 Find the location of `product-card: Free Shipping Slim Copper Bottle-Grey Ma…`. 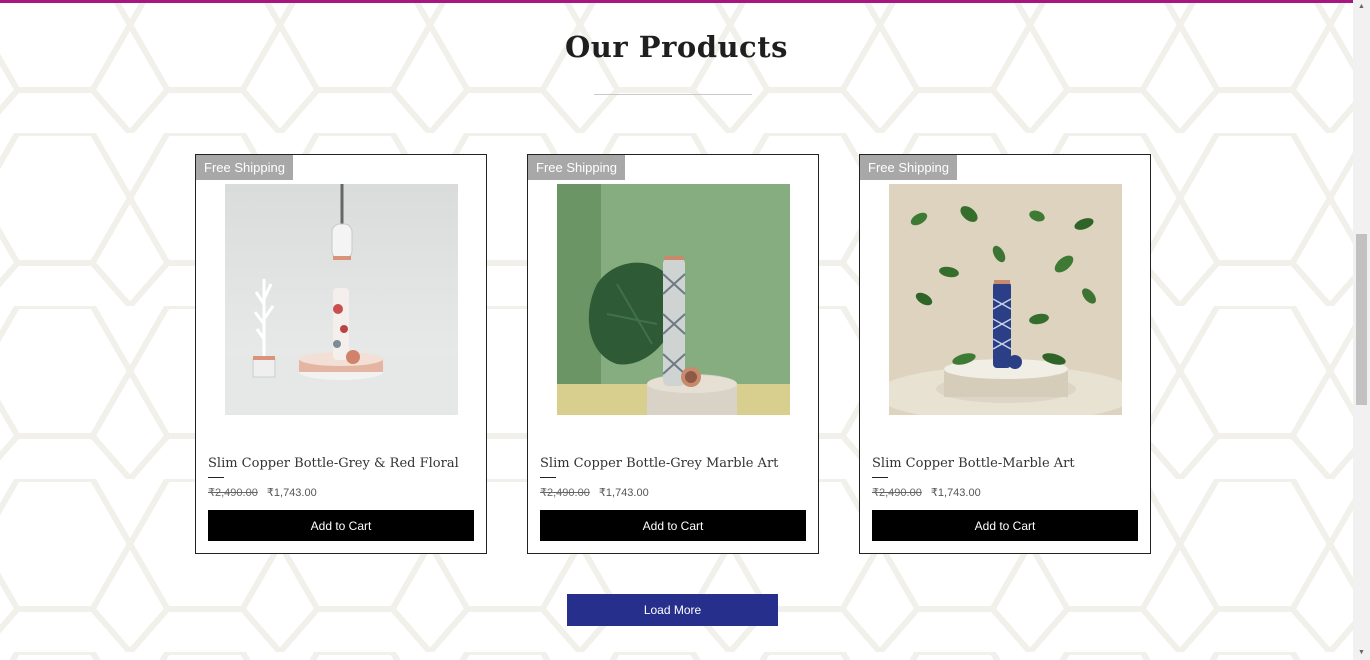

product-card: Free Shipping Slim Copper Bottle-Grey Ma… is located at coordinates (673, 354).